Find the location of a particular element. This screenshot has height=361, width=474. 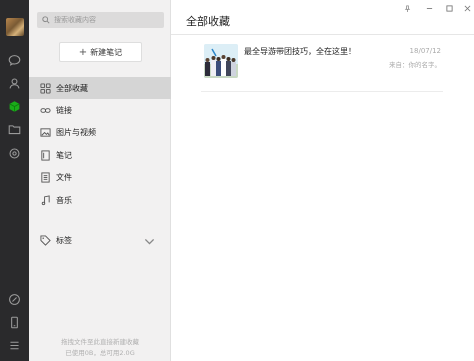

contacts-icon is located at coordinates (14, 83).